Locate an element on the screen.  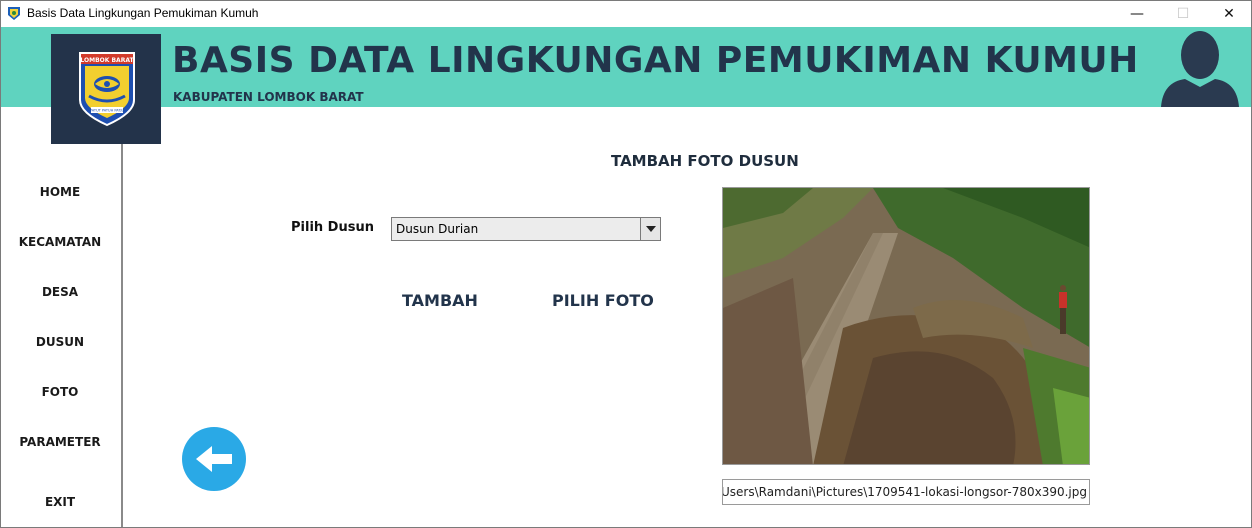
logo-text: LOMBOK BARAT is located at coordinates (107, 60).